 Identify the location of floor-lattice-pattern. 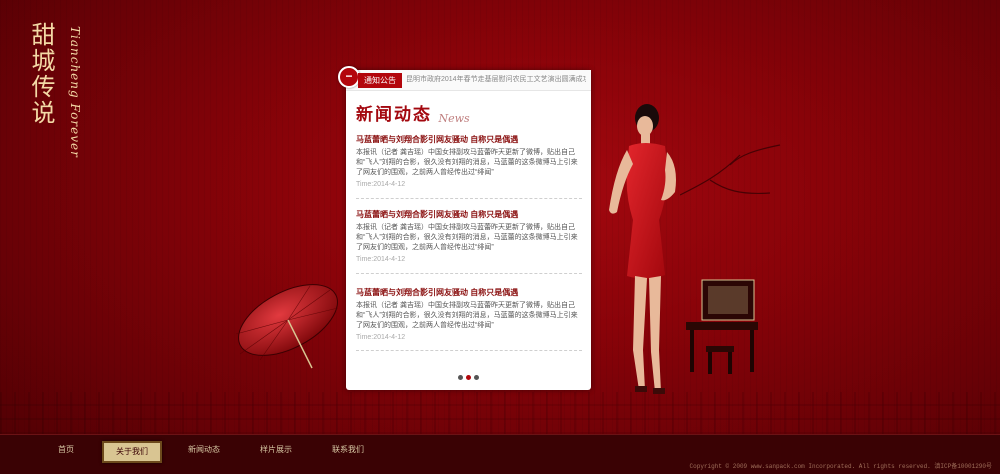
(500, 413).